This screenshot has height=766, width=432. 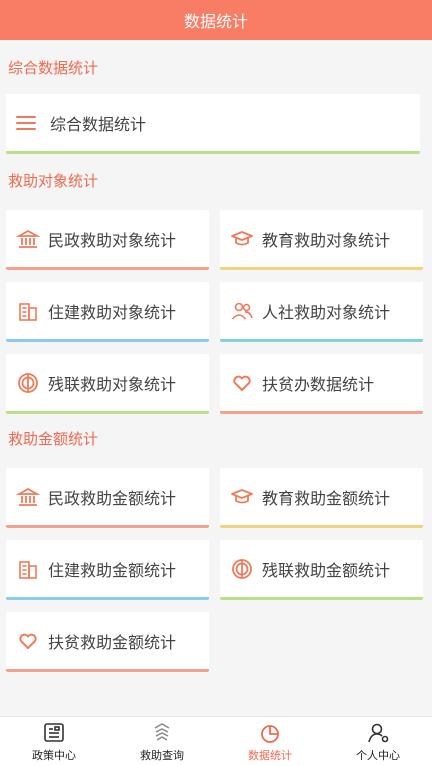 I want to click on page-title: 数据统计, so click(x=215, y=21).